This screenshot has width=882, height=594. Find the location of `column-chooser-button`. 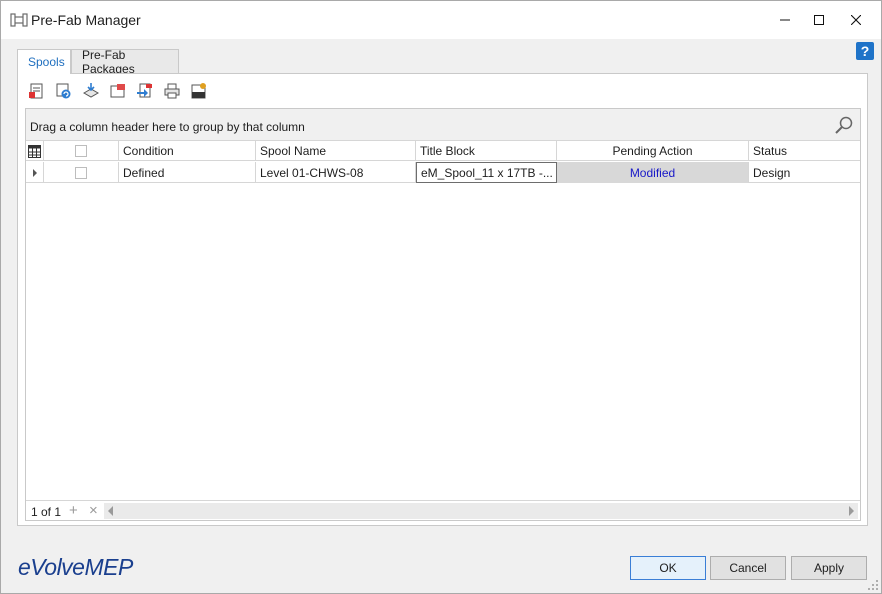

column-chooser-button is located at coordinates (35, 151).